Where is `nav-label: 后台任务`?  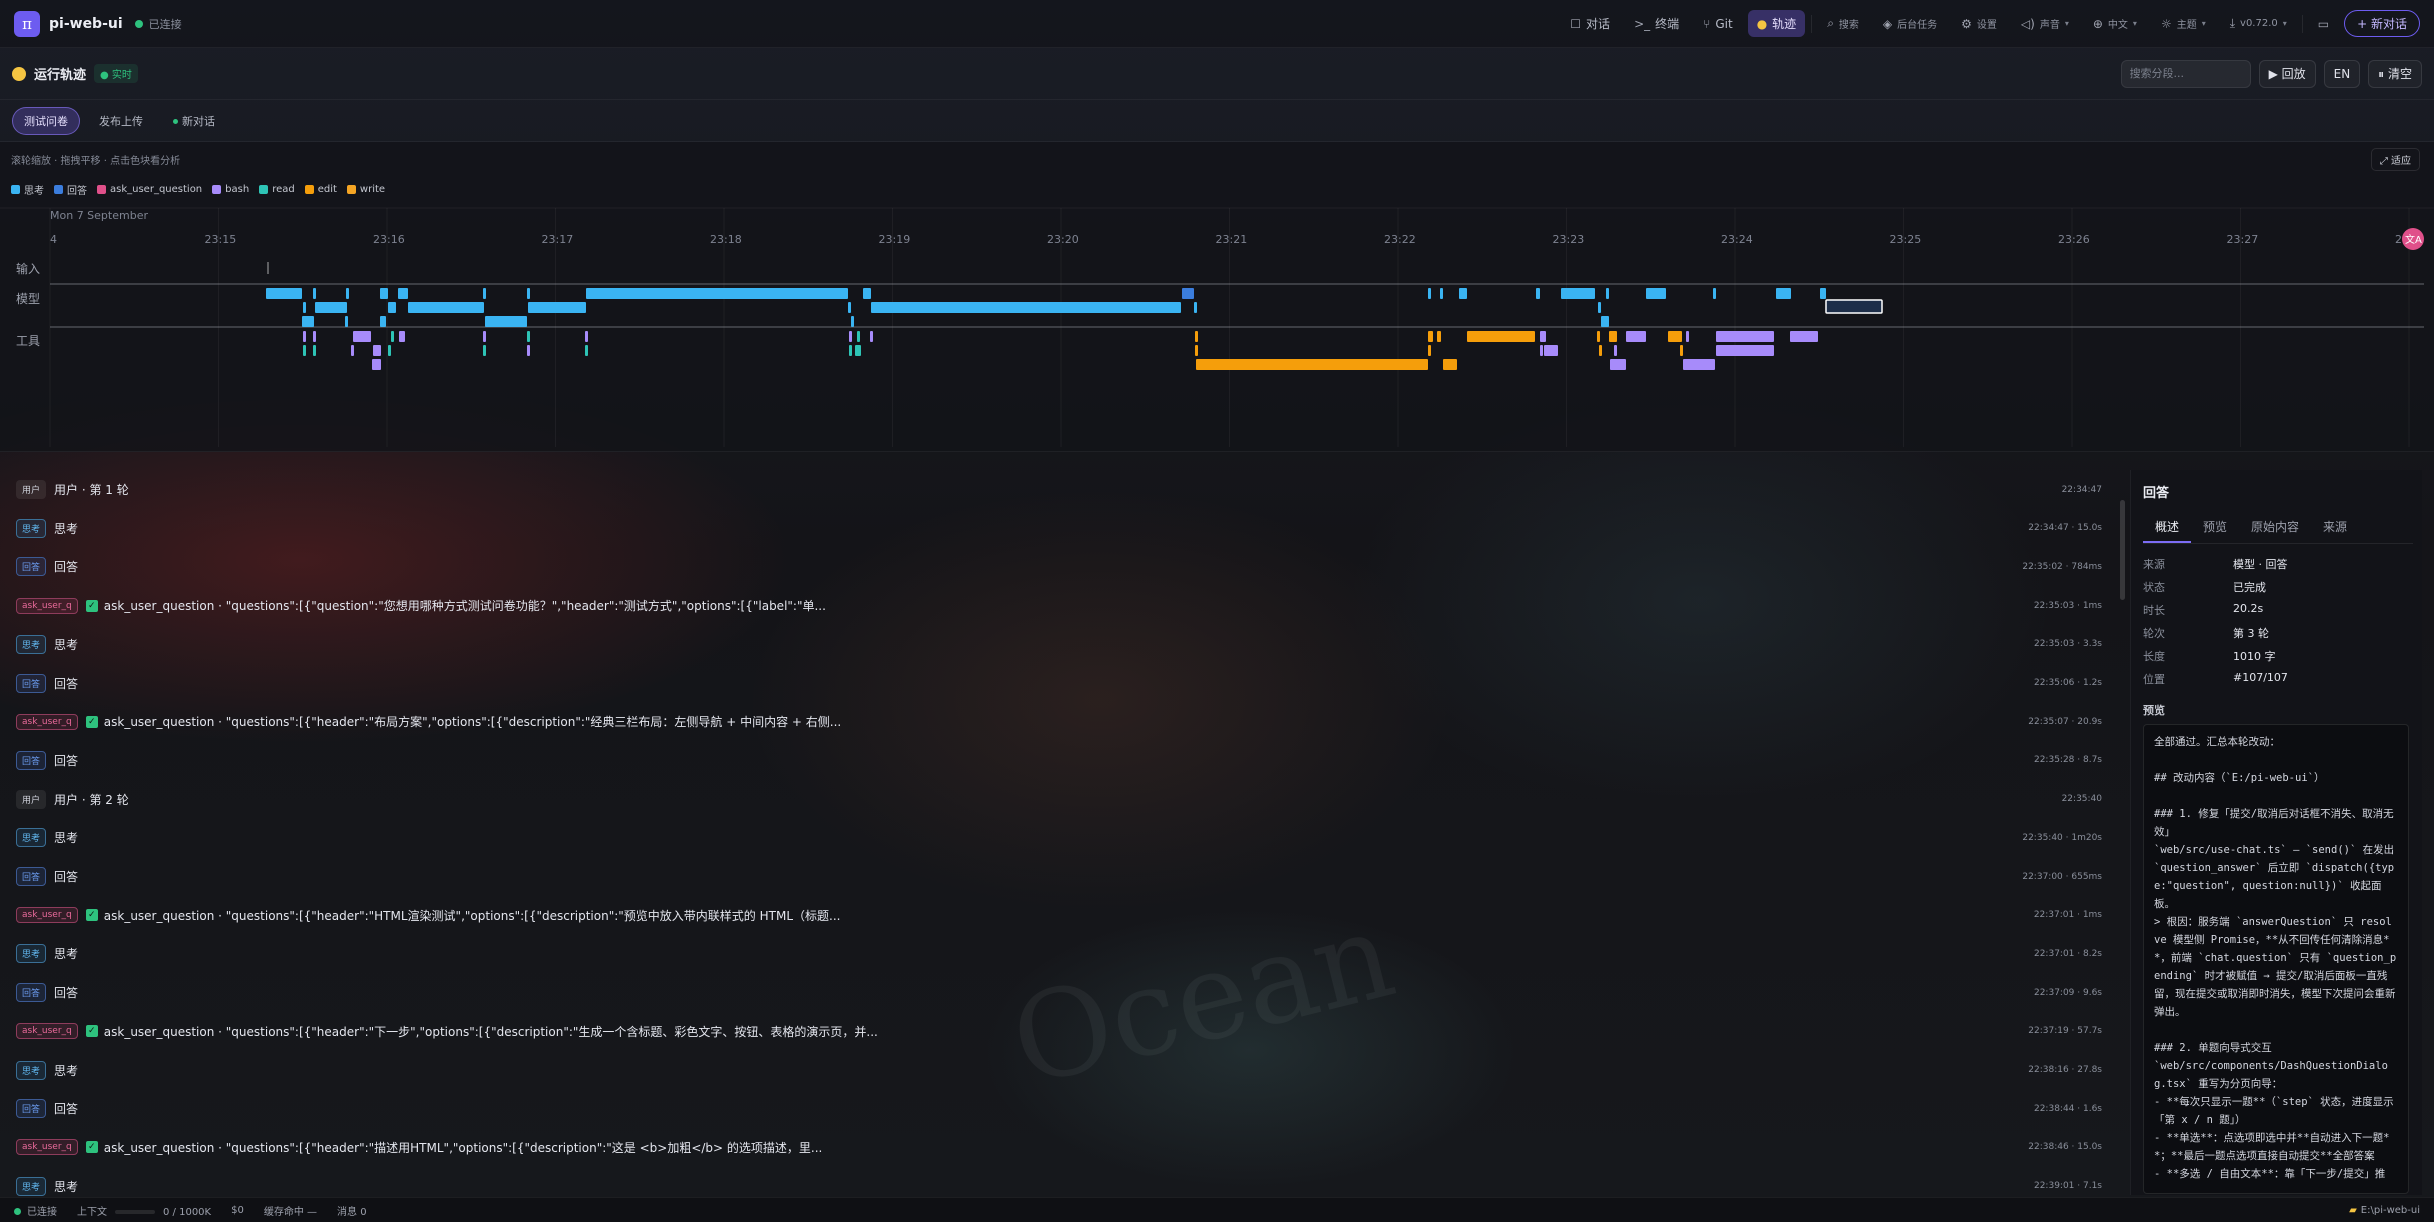
nav-label: 后台任务 is located at coordinates (1917, 25).